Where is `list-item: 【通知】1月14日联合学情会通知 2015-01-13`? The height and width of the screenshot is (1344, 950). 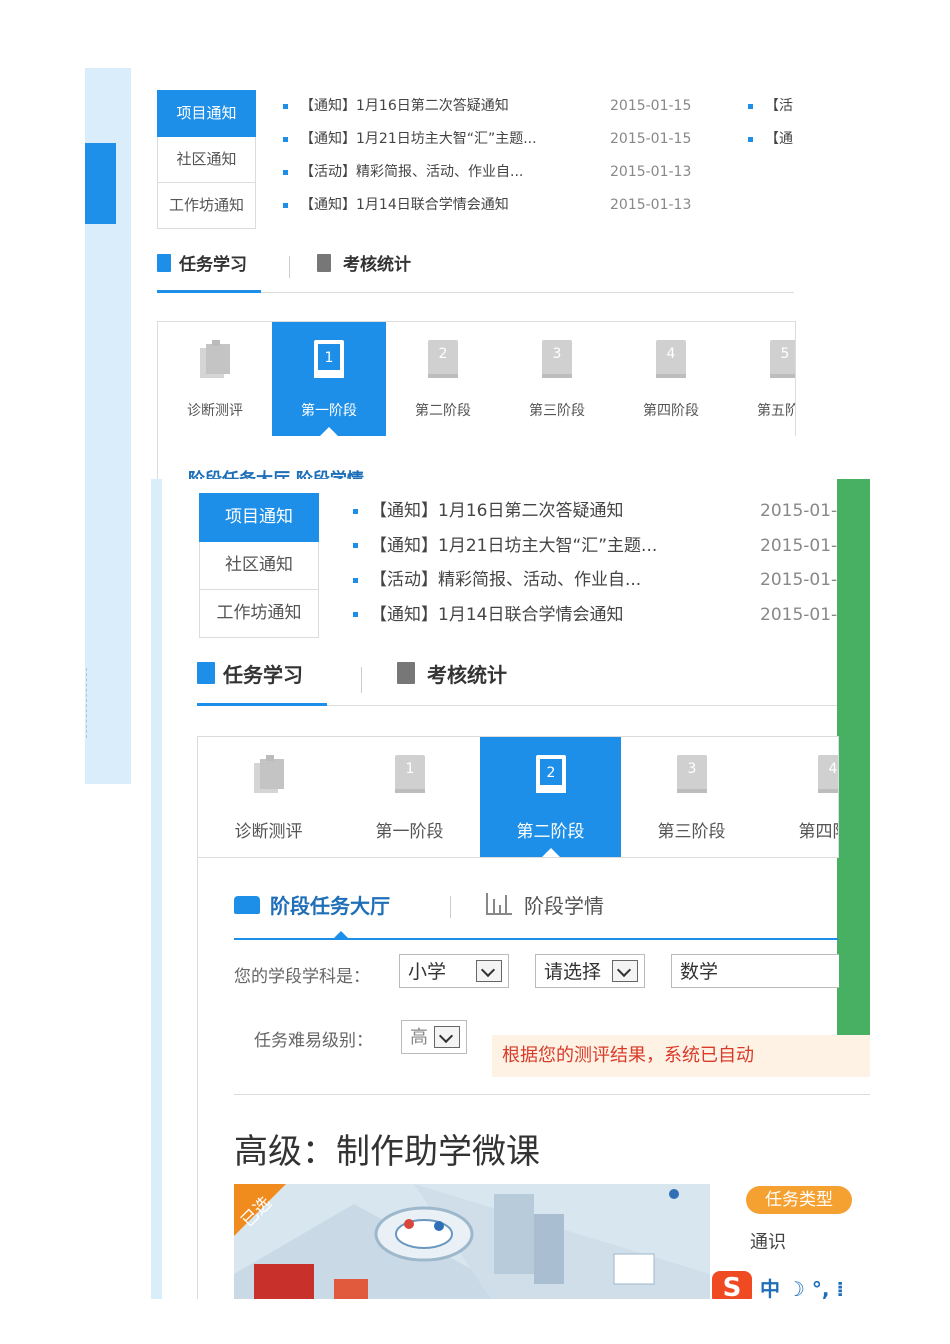 list-item: 【通知】1月14日联合学情会通知 2015-01-13 is located at coordinates (498, 210).